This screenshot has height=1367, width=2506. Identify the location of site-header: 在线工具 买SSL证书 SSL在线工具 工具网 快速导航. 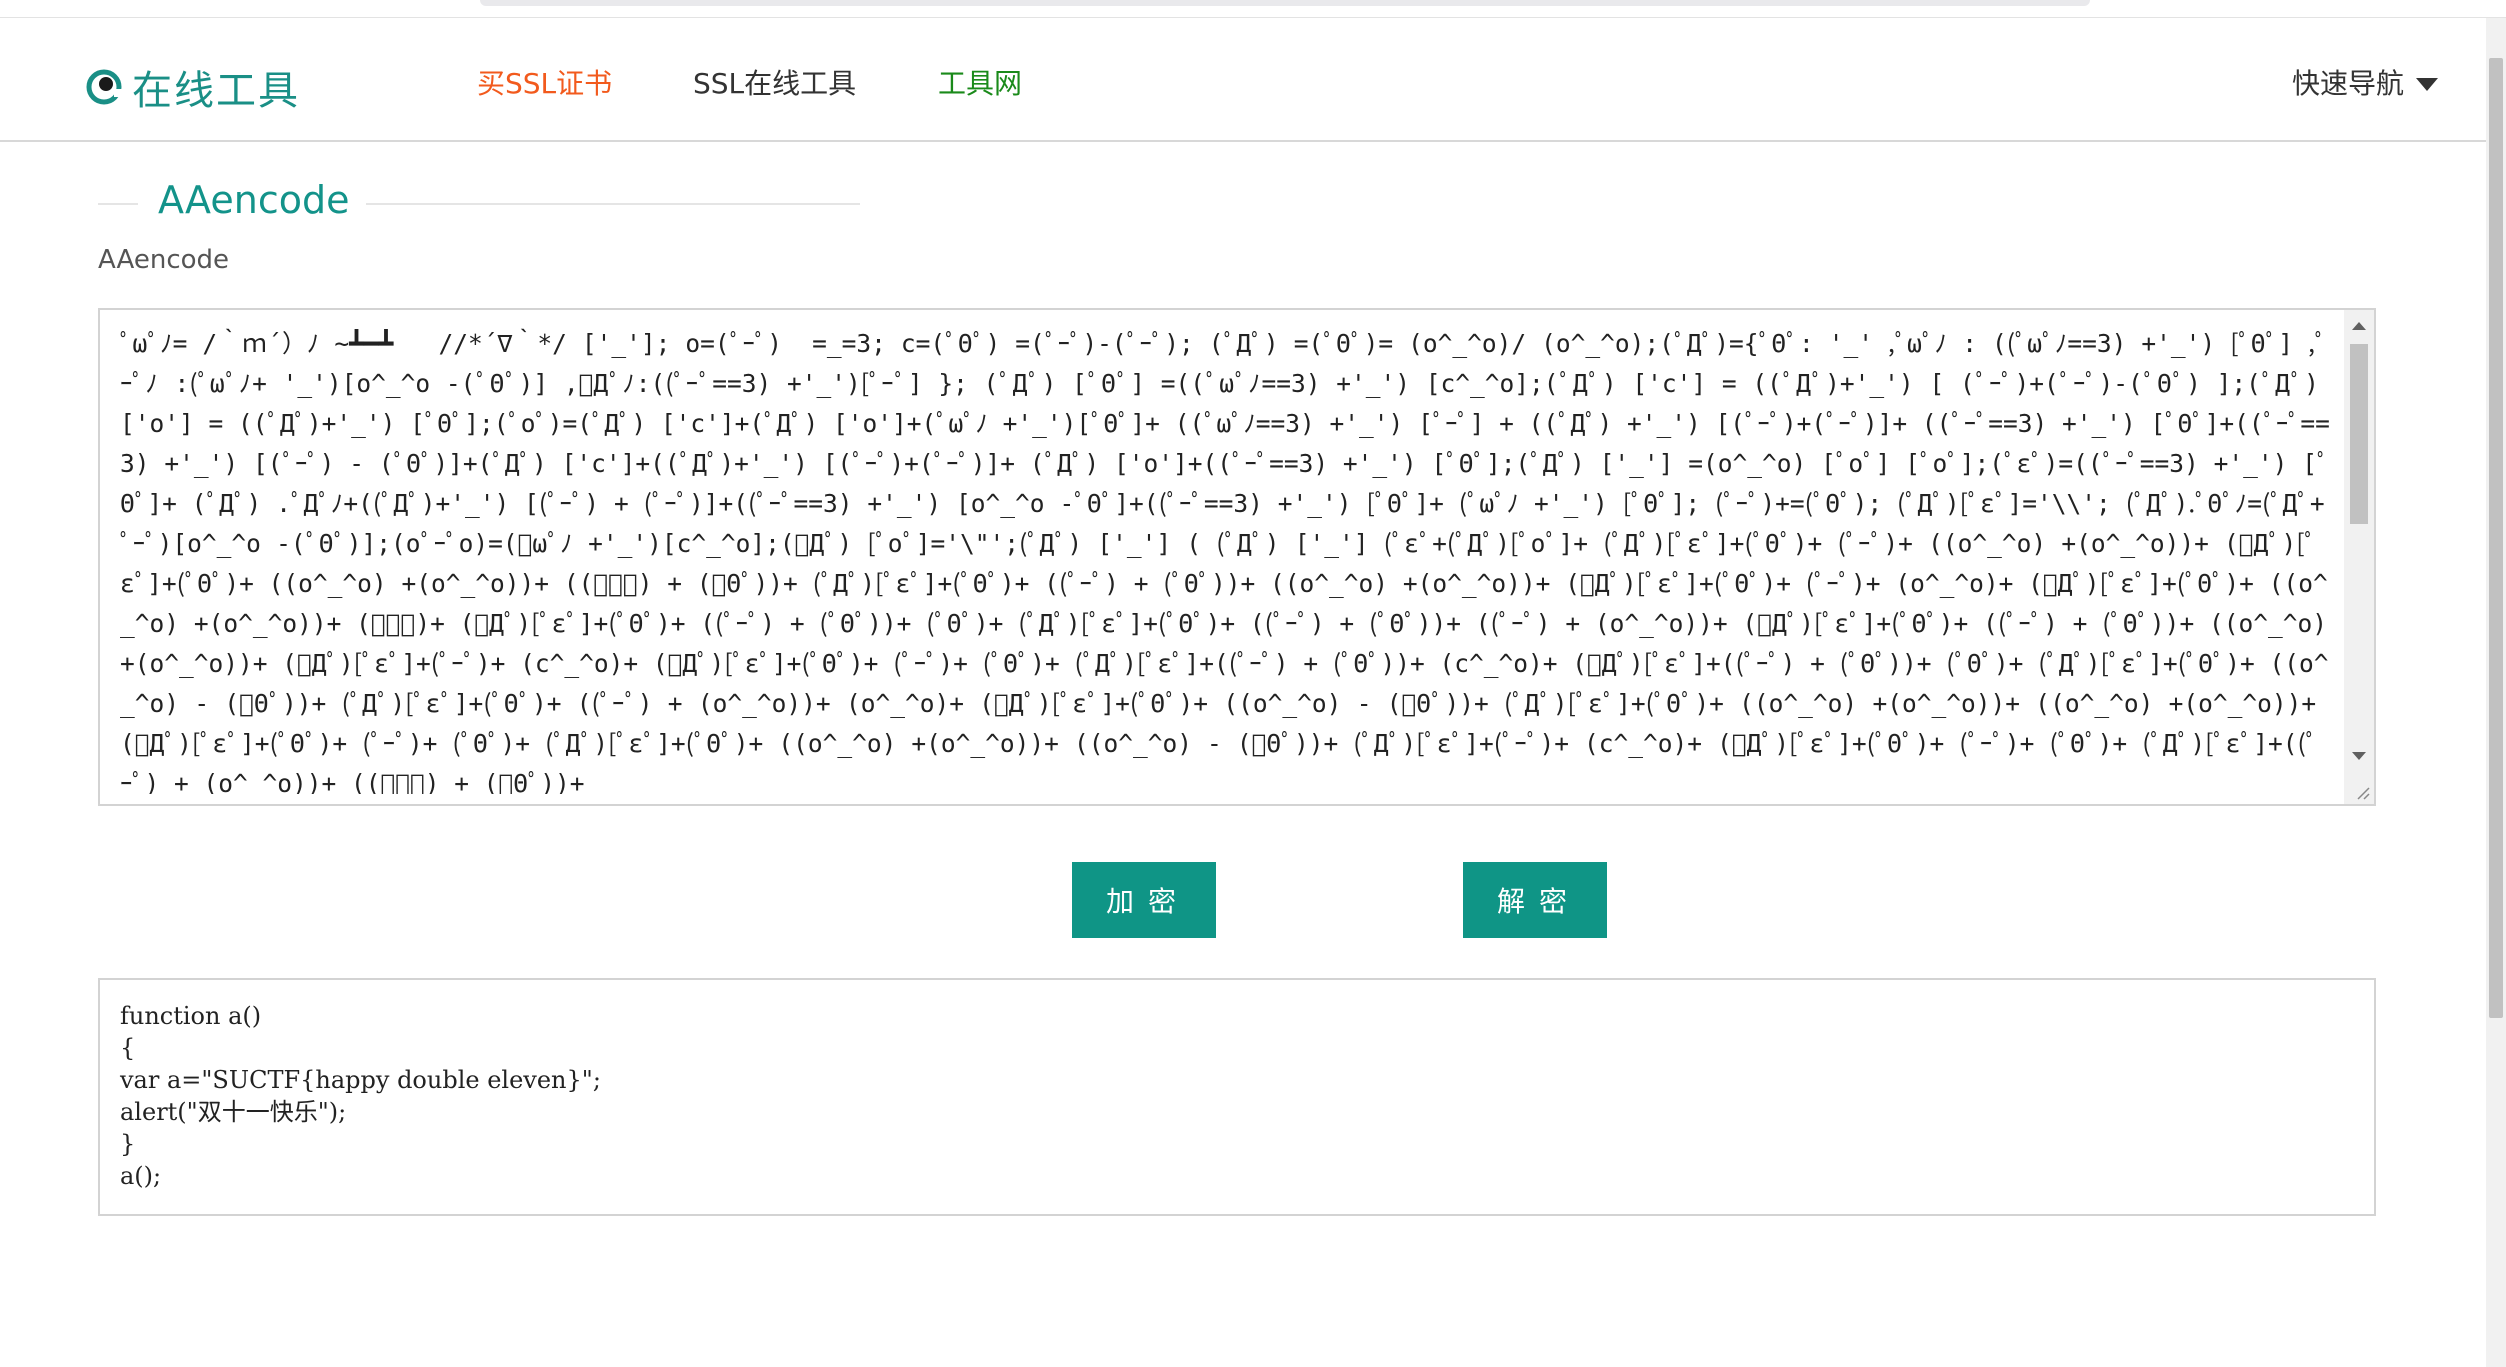
(1243, 80).